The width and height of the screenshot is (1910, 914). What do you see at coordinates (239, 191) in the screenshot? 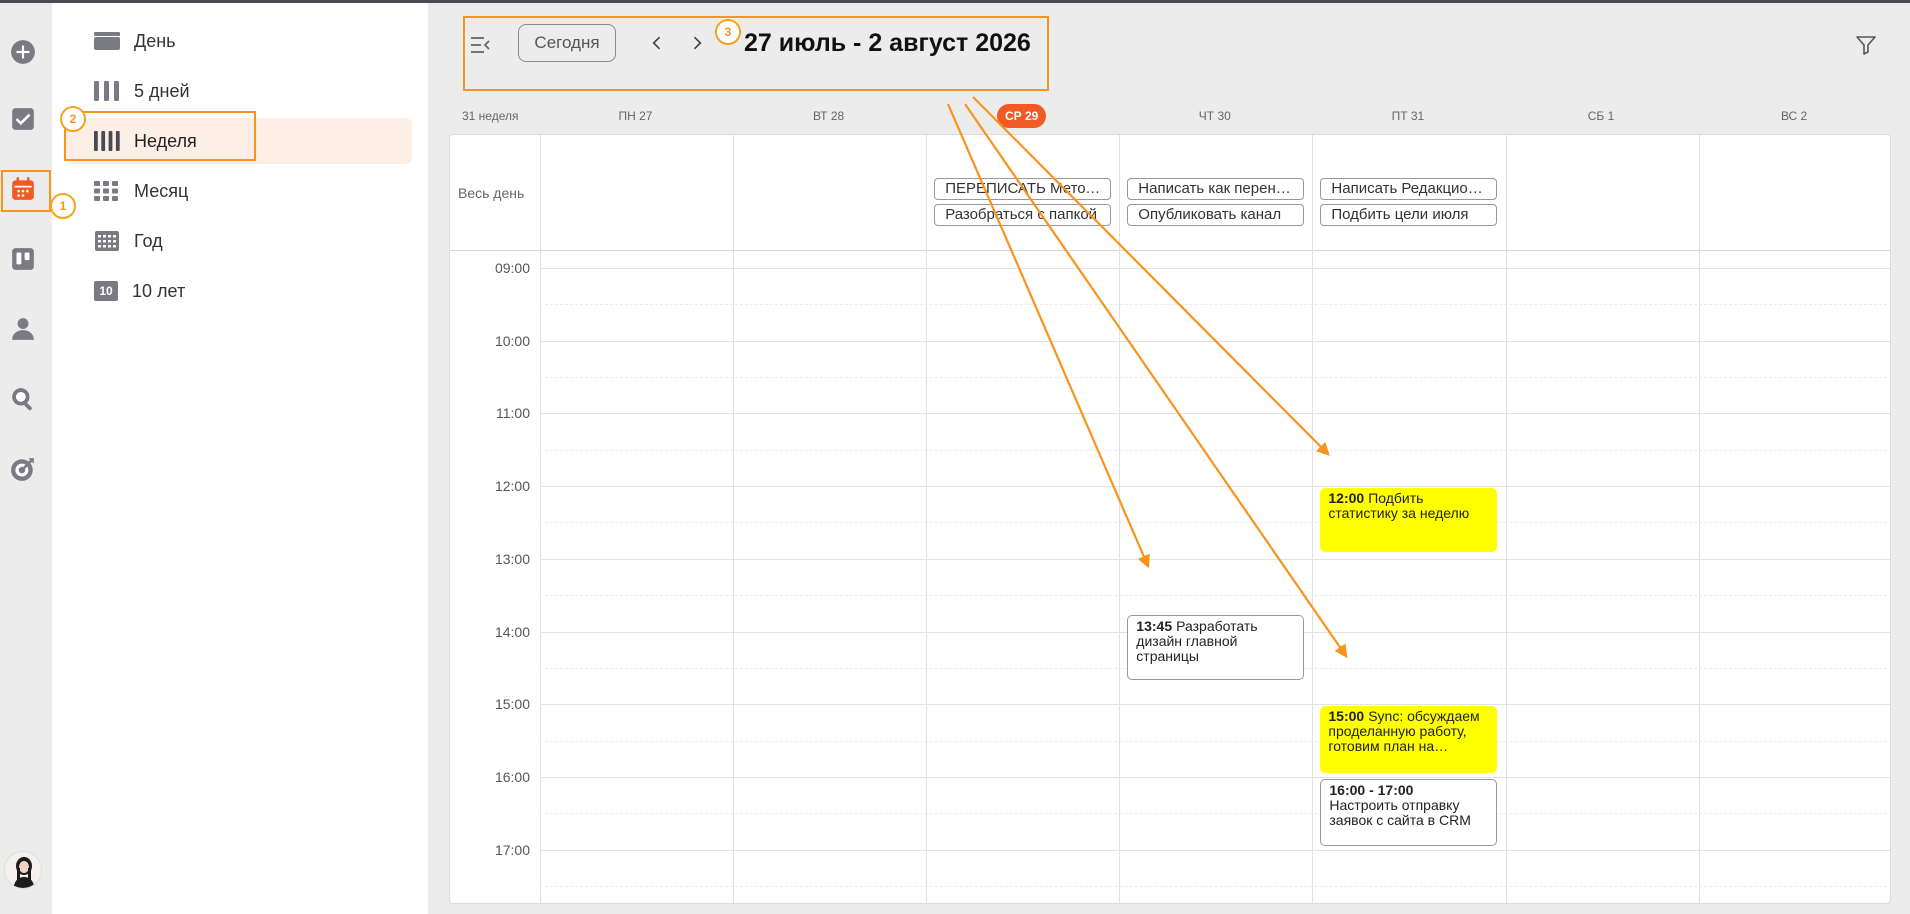
I see `view-month: Месяц` at bounding box center [239, 191].